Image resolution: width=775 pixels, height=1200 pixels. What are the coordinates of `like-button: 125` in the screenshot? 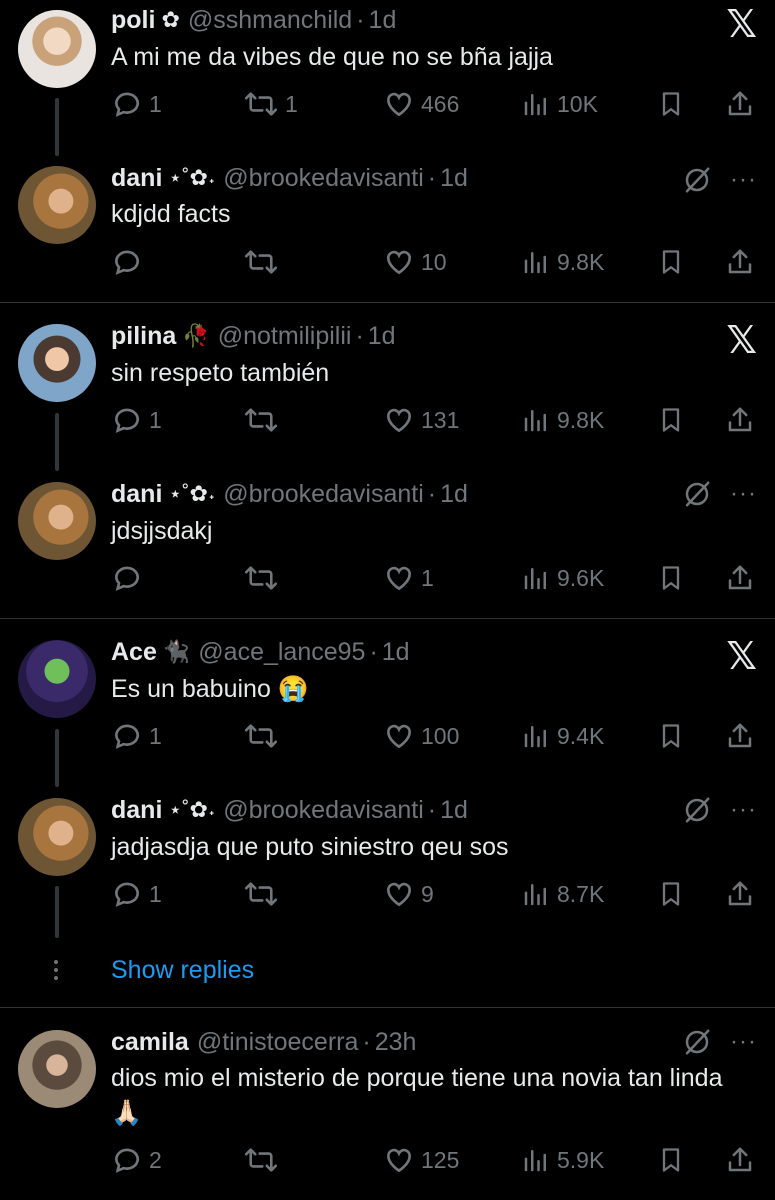 It's located at (421, 1160).